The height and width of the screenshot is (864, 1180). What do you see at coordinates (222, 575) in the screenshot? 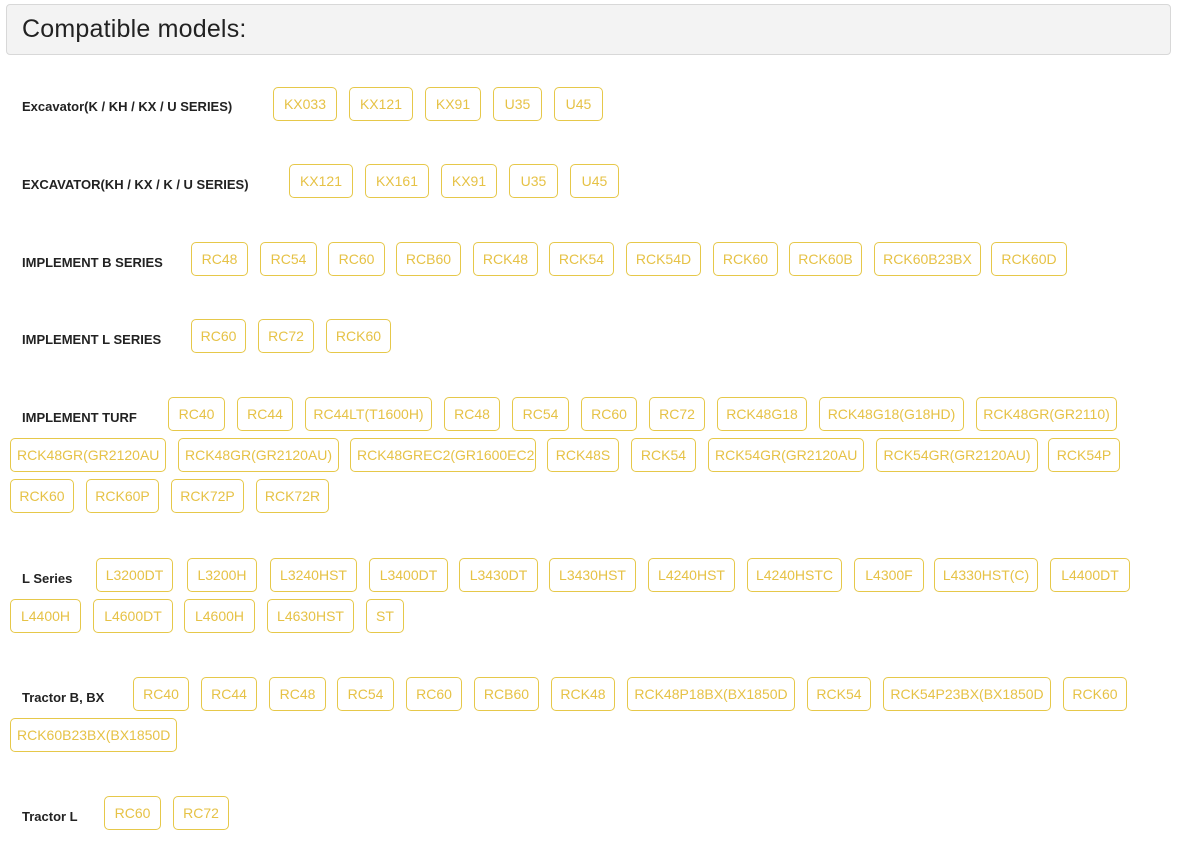
I see `model-tag: L3200H` at bounding box center [222, 575].